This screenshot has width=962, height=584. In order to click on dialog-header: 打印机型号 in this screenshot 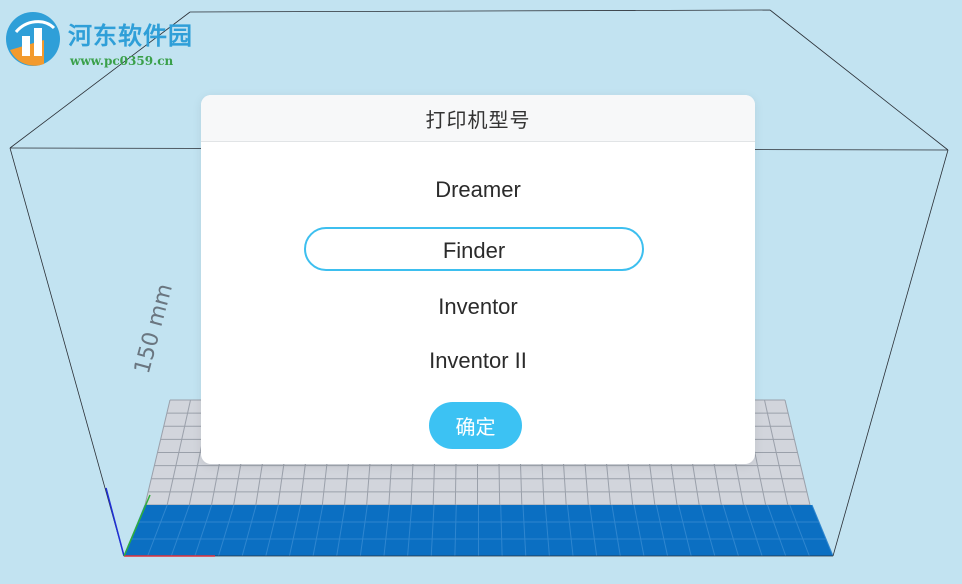, I will do `click(478, 118)`.